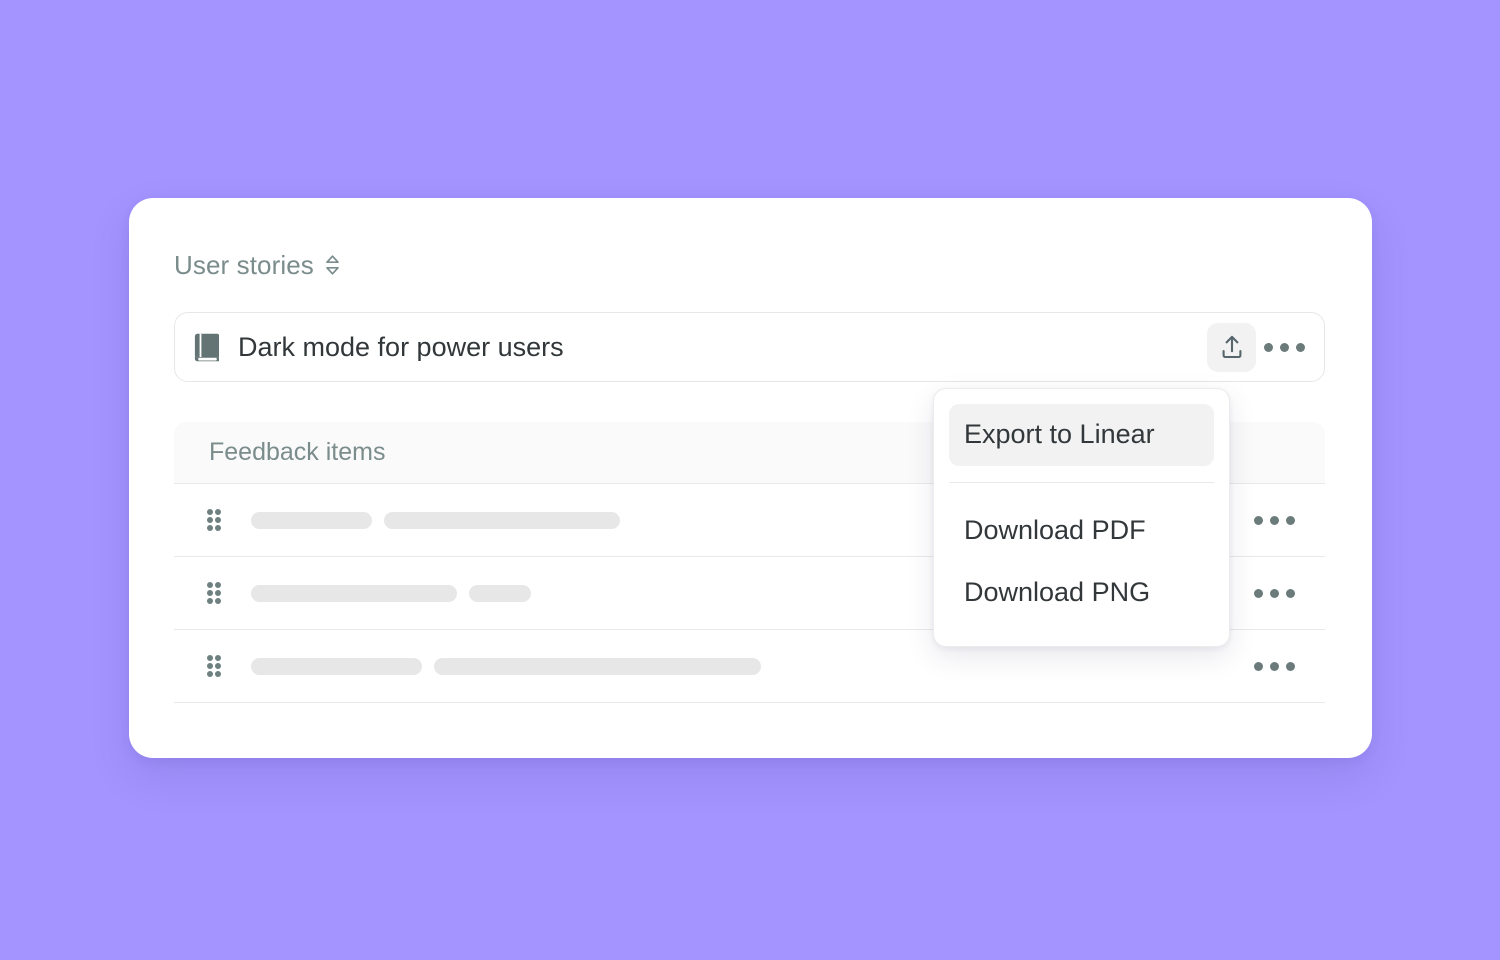 This screenshot has width=1500, height=960. What do you see at coordinates (244, 265) in the screenshot?
I see `section-label-text: User stories` at bounding box center [244, 265].